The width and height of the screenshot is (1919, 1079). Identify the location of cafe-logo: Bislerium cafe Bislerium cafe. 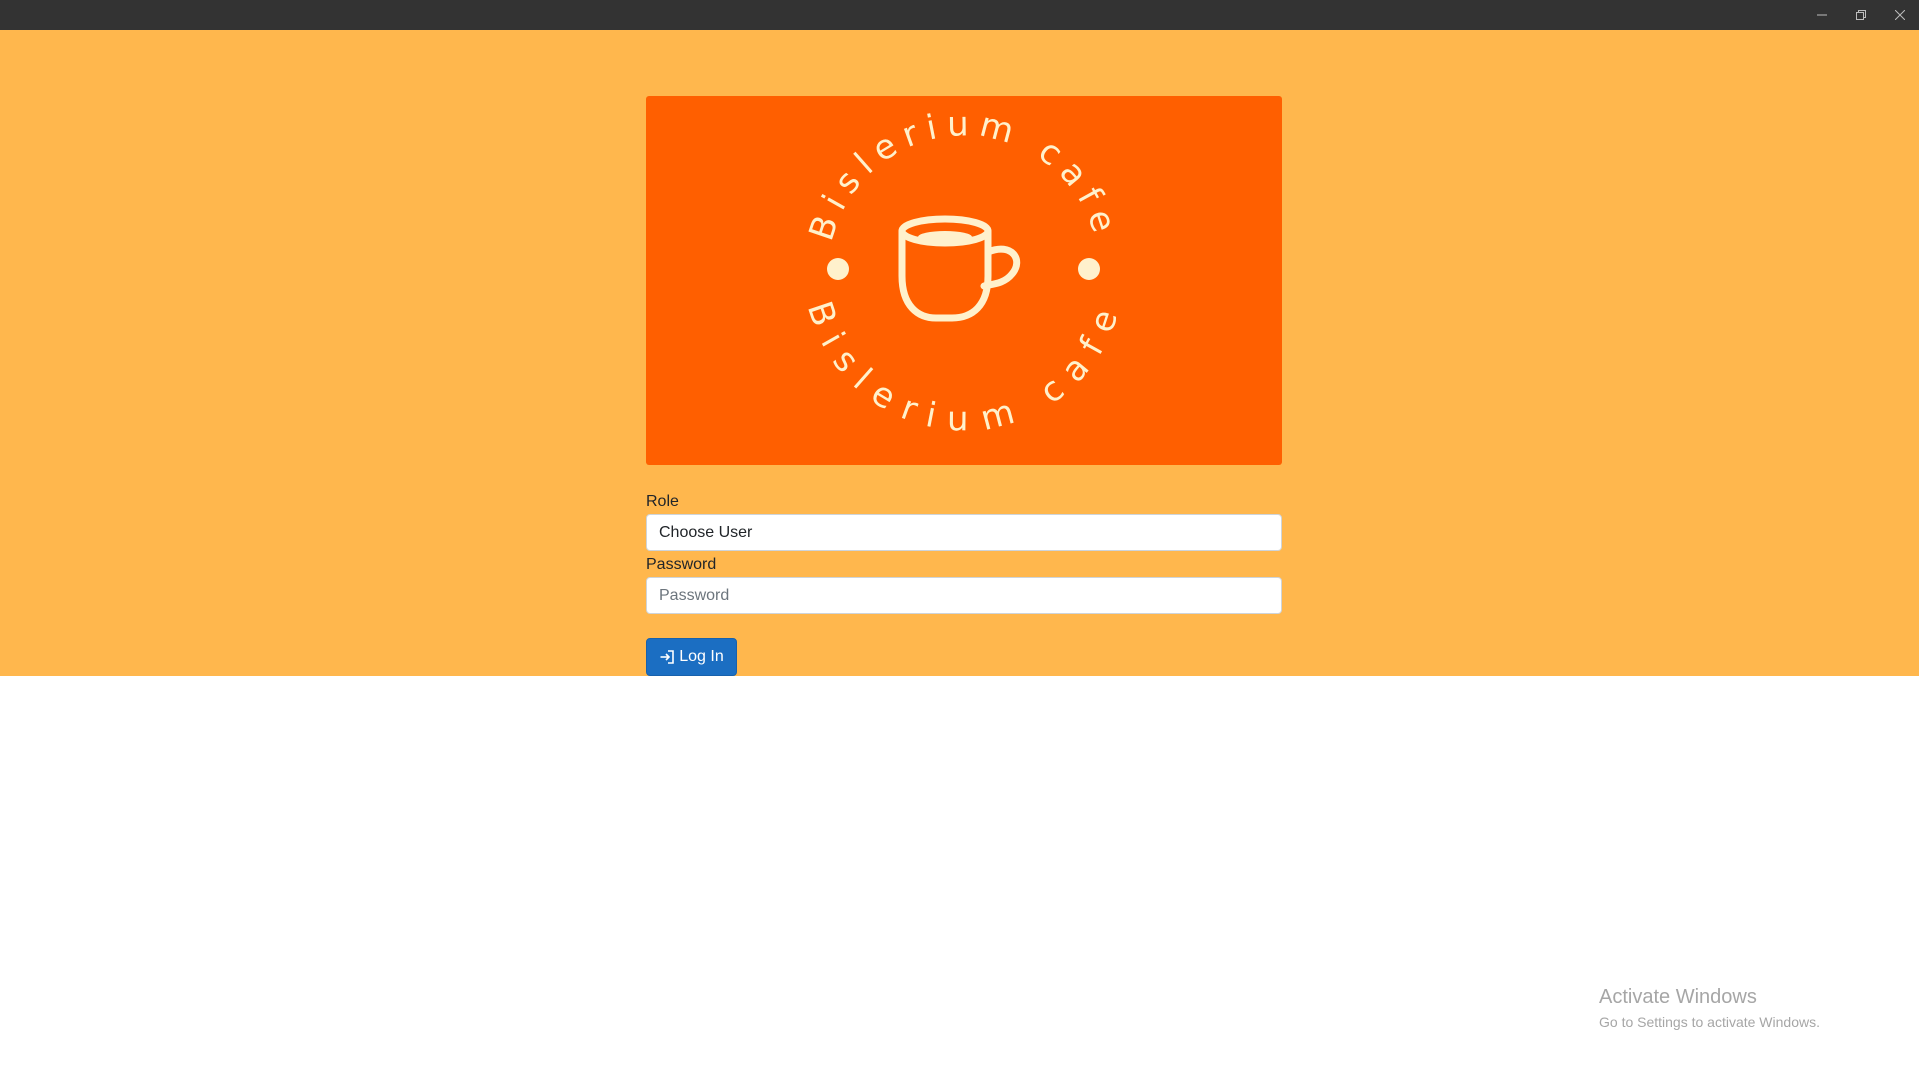
(963, 271).